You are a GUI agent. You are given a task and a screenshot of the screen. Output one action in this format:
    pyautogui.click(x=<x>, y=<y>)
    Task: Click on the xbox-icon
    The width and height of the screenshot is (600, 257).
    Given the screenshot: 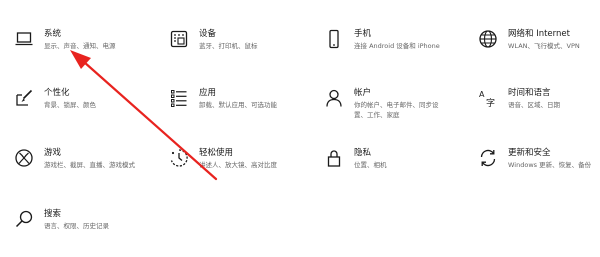 What is the action you would take?
    pyautogui.click(x=24, y=158)
    